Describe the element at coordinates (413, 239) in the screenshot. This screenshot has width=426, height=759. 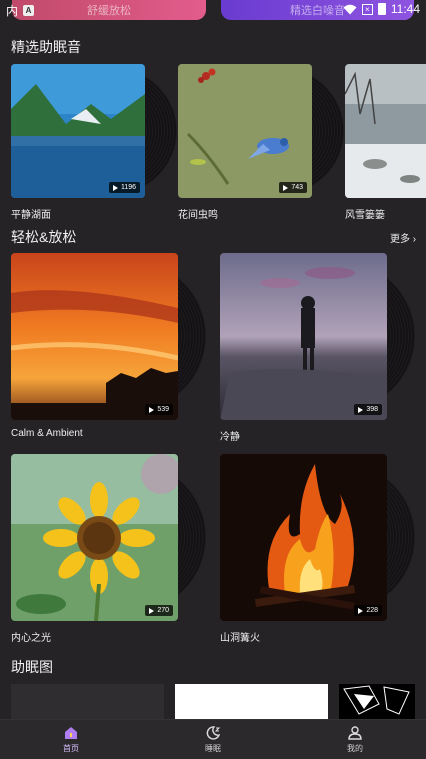
I see `chevron-right-icon: ›` at that location.